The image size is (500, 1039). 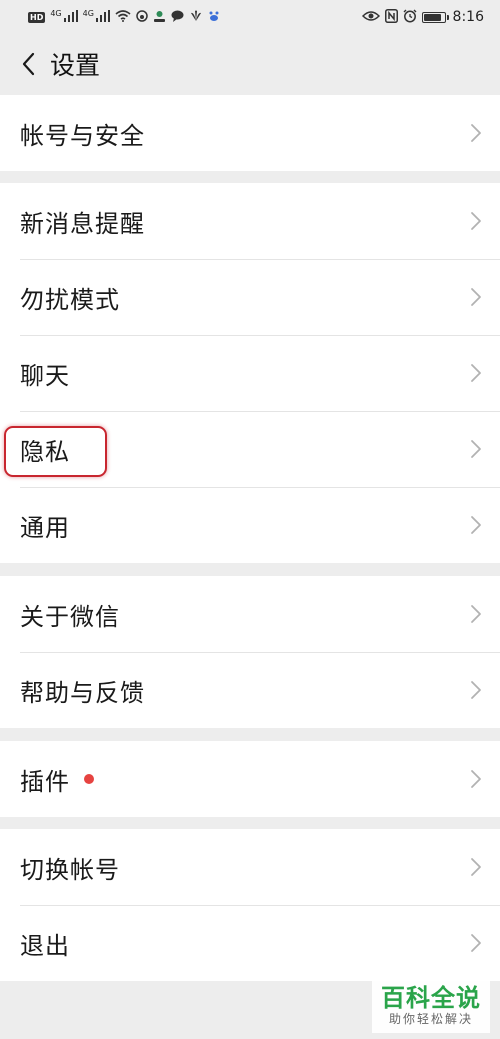 I want to click on status-bar-left: HD 4G 4G, so click(x=124, y=16).